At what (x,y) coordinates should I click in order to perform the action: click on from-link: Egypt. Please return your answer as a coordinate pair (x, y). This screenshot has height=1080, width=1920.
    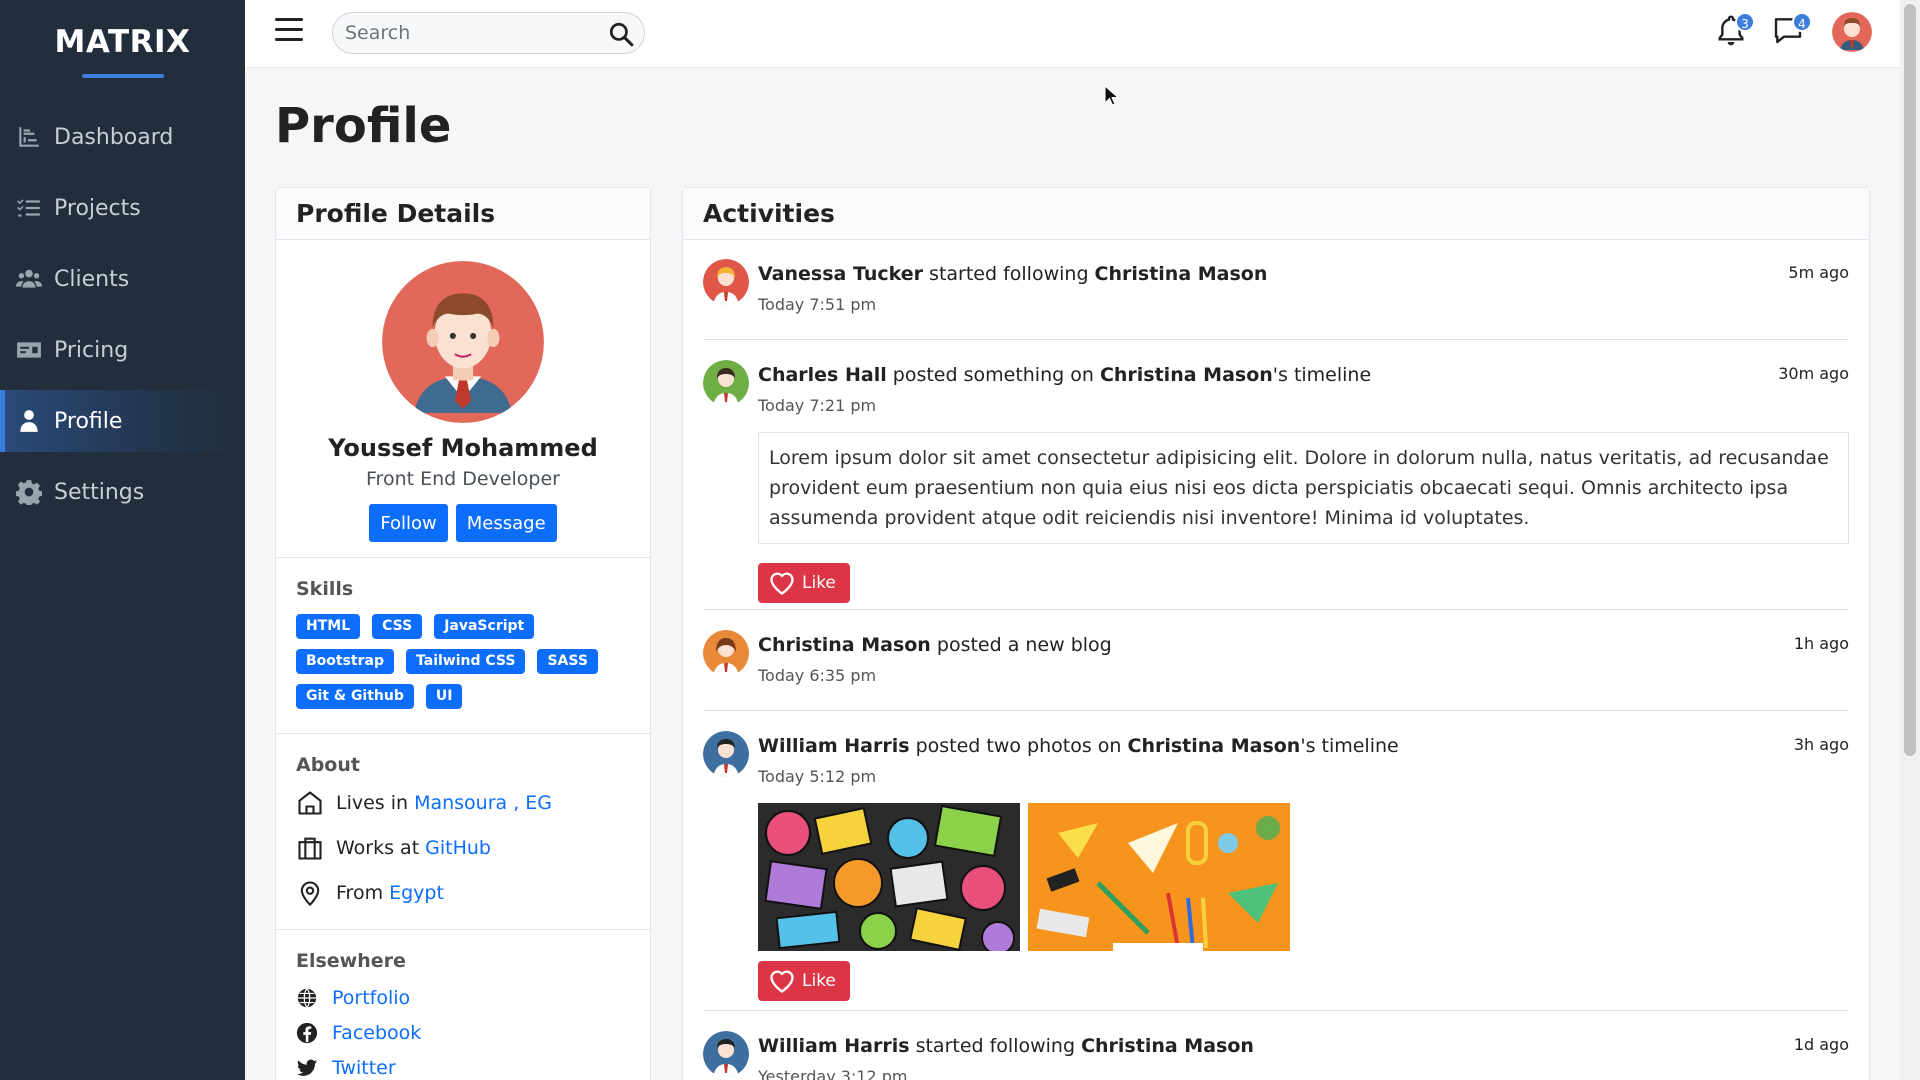
    Looking at the image, I should click on (416, 893).